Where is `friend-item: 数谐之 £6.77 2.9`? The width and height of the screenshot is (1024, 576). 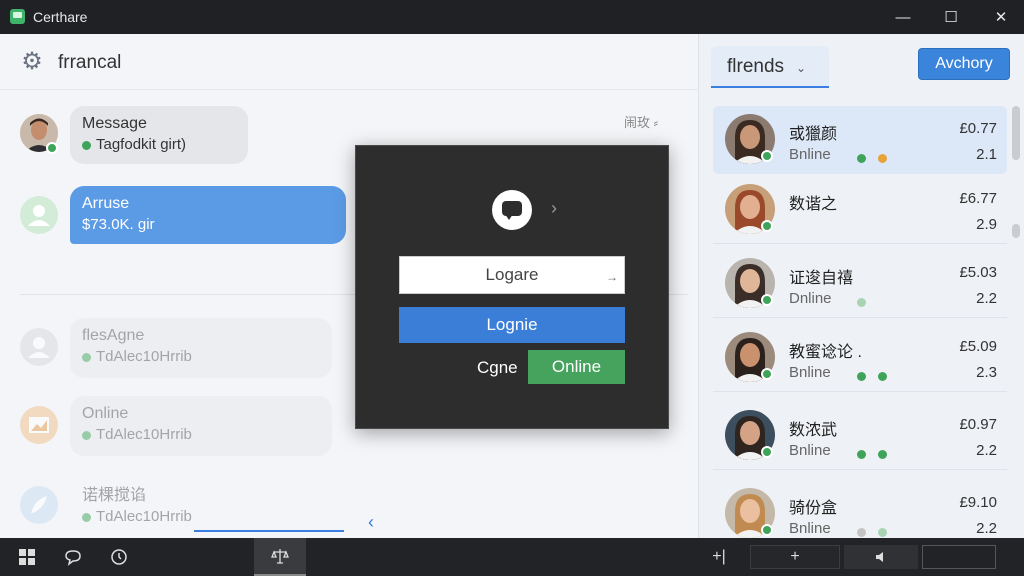 friend-item: 数谐之 £6.77 2.9 is located at coordinates (860, 210).